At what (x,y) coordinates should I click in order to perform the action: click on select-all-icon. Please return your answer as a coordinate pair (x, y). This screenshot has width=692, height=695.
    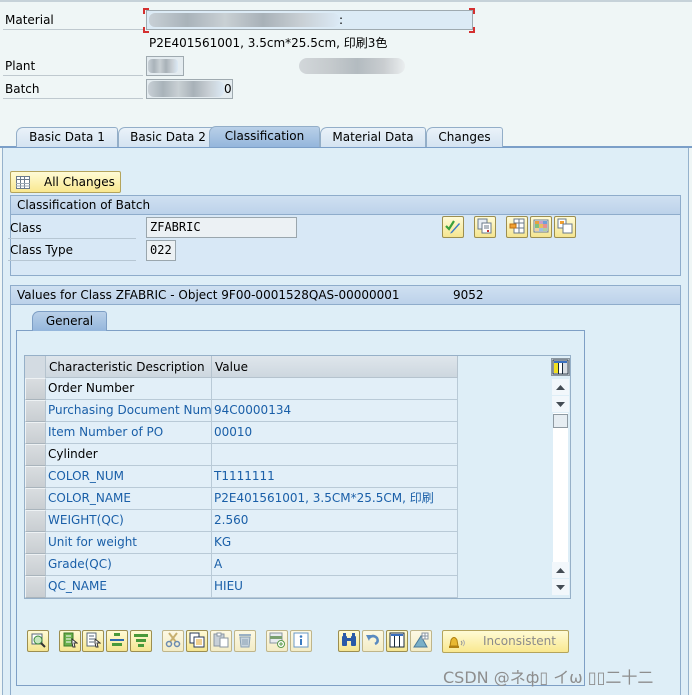
    Looking at the image, I should click on (70, 641).